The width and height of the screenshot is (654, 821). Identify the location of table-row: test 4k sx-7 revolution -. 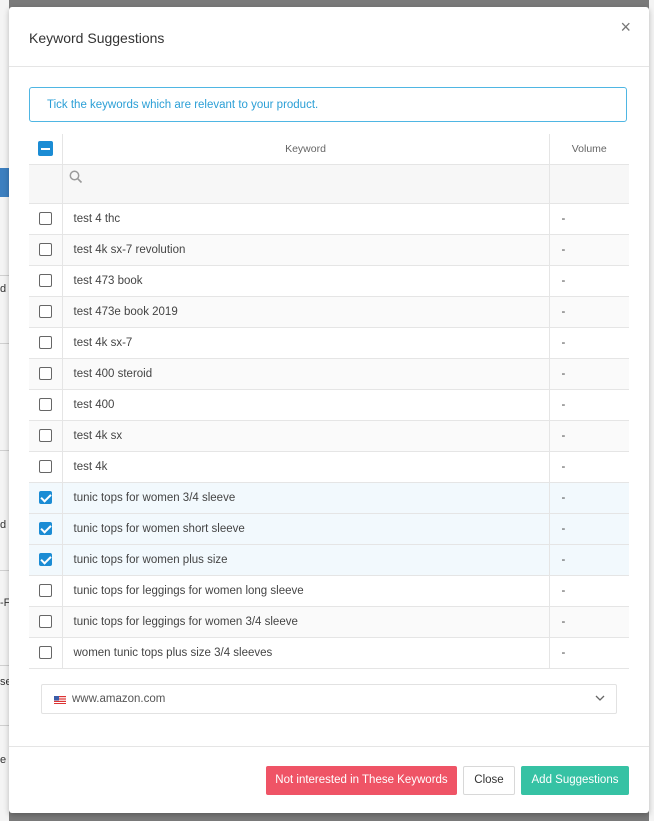
(329, 250).